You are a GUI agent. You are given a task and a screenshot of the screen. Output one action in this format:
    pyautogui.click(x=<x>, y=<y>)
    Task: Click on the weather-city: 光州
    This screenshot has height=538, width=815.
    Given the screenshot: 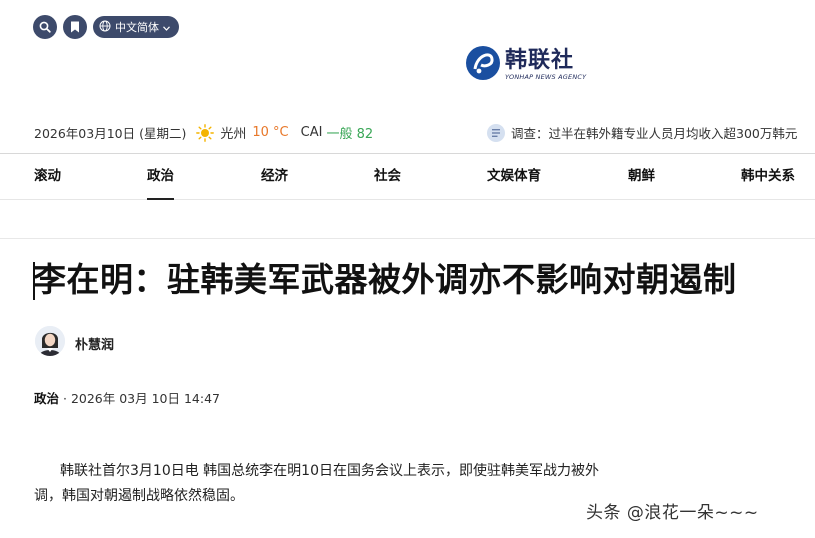 What is the action you would take?
    pyautogui.click(x=233, y=134)
    